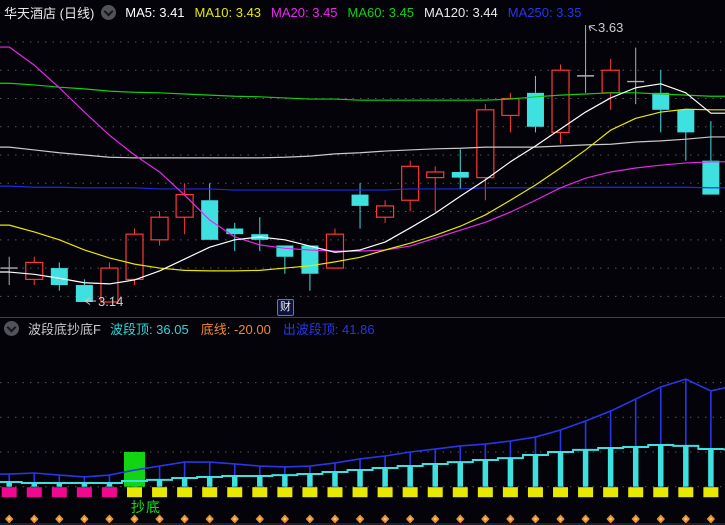  What do you see at coordinates (64, 329) in the screenshot?
I see `indicator-name: 波段底抄底F` at bounding box center [64, 329].